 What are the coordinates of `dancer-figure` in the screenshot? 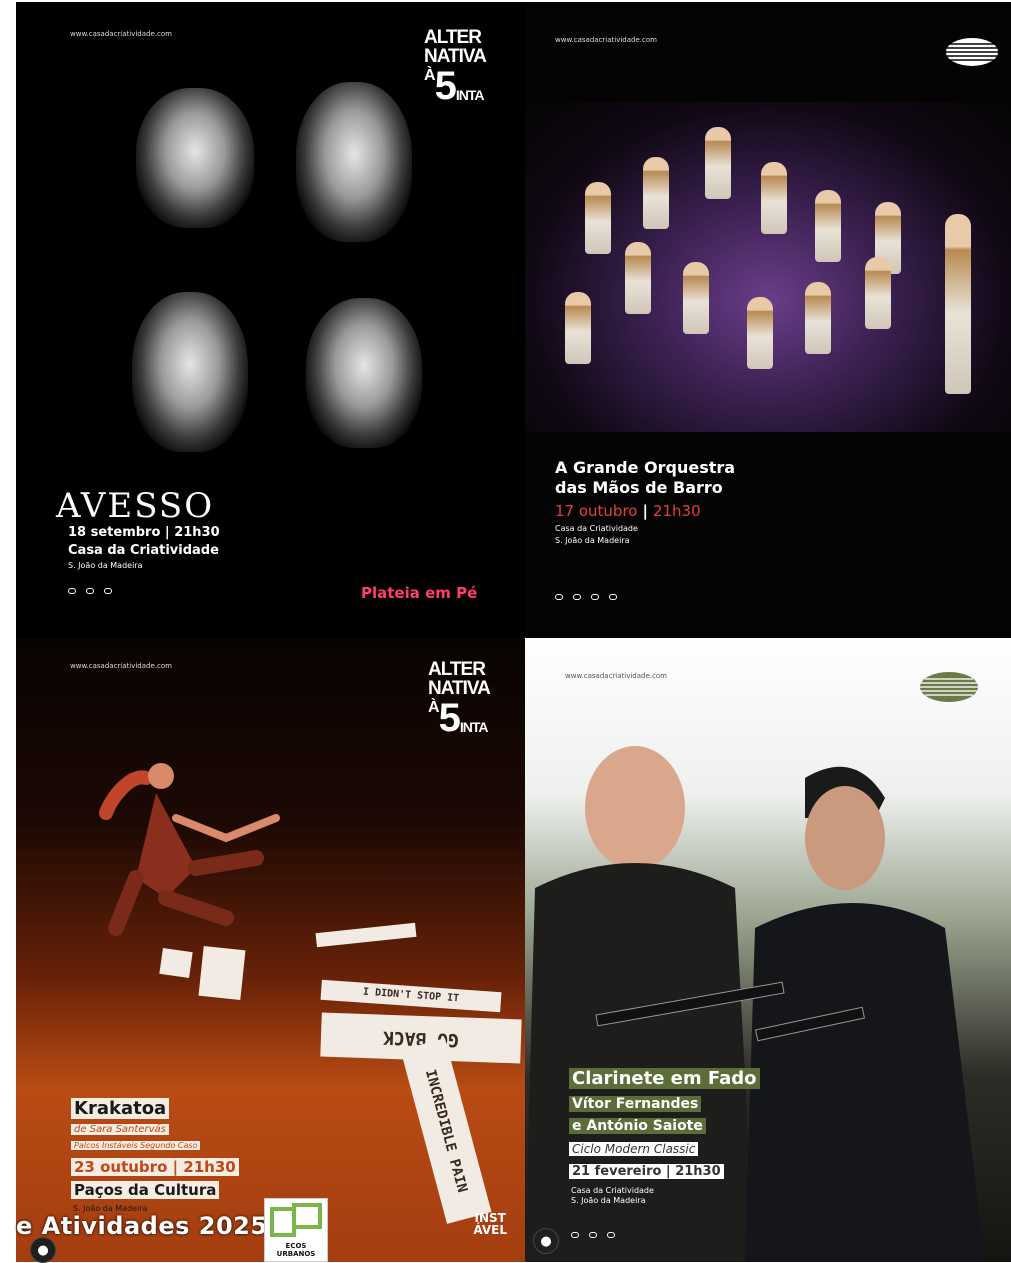 It's located at (189, 849).